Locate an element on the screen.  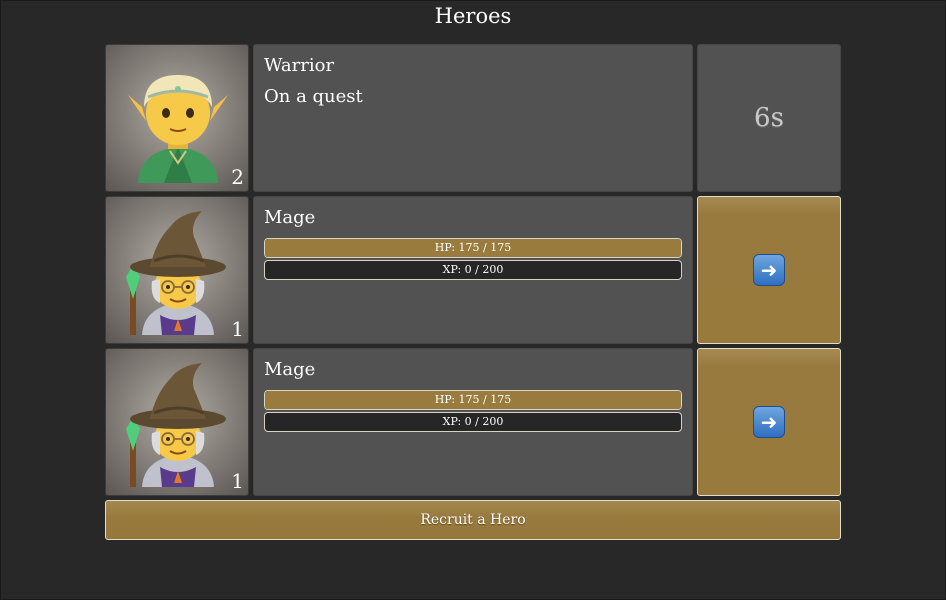
recruit-hero-button: Recruit a Hero is located at coordinates (473, 520).